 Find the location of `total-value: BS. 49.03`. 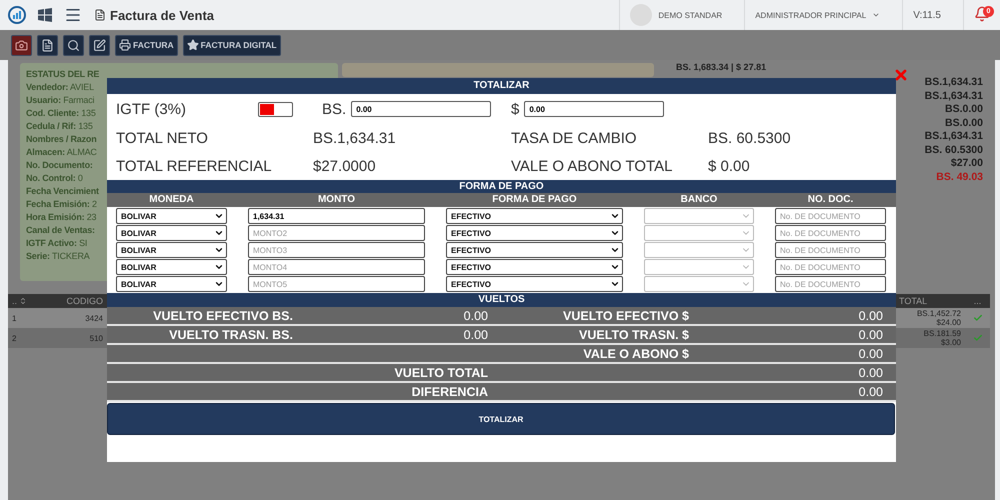

total-value: BS. 49.03 is located at coordinates (959, 177).